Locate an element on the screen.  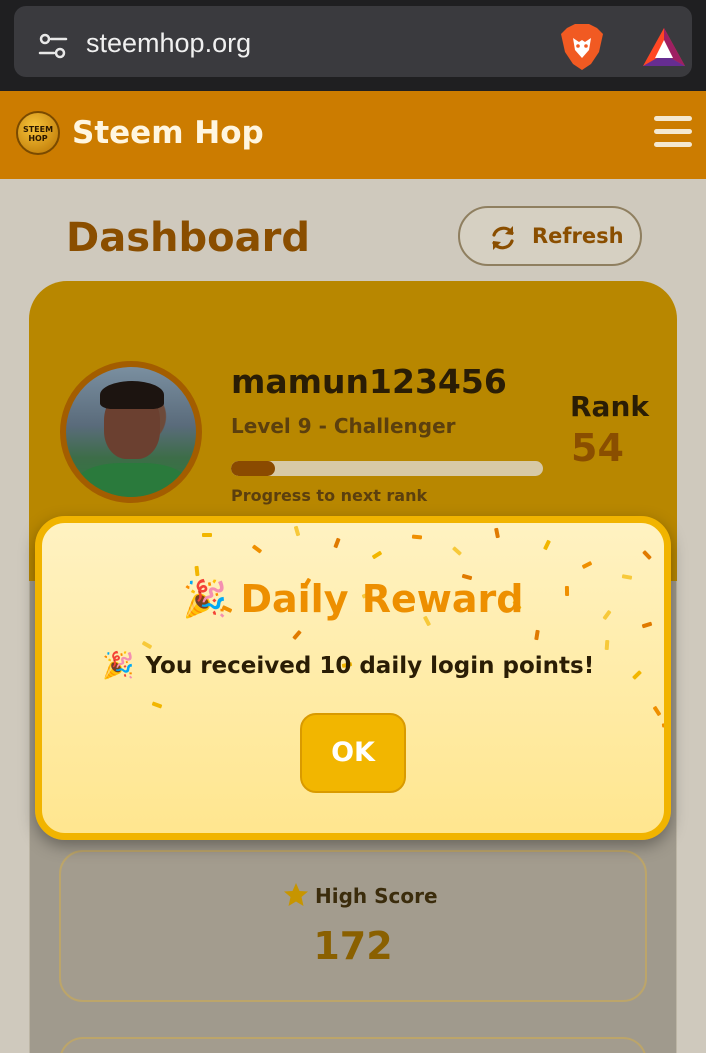
hamburger-menu-icon is located at coordinates (673, 133).